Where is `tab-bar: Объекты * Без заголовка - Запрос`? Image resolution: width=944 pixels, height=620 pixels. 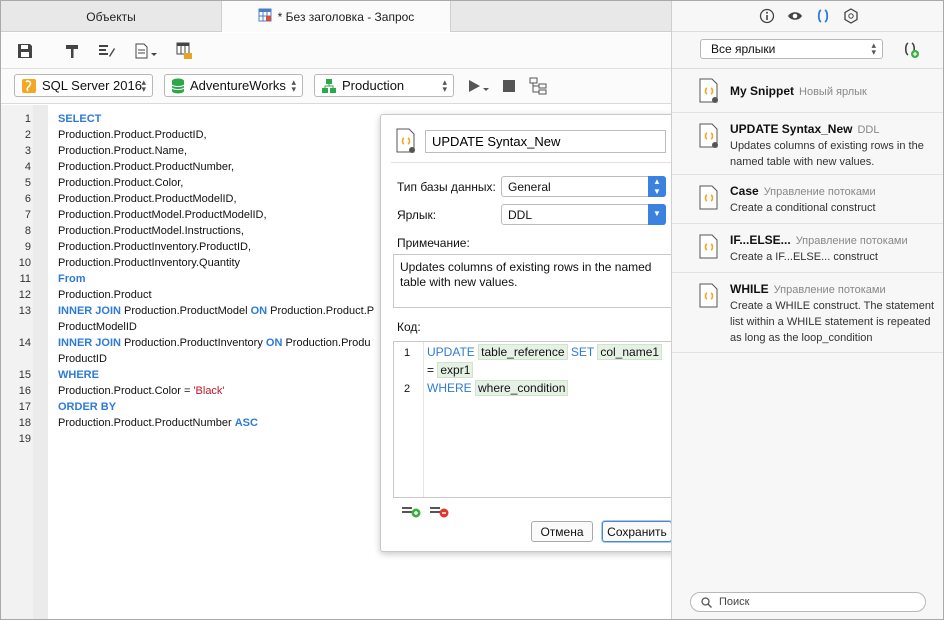 tab-bar: Объекты * Без заголовка - Запрос is located at coordinates (336, 16).